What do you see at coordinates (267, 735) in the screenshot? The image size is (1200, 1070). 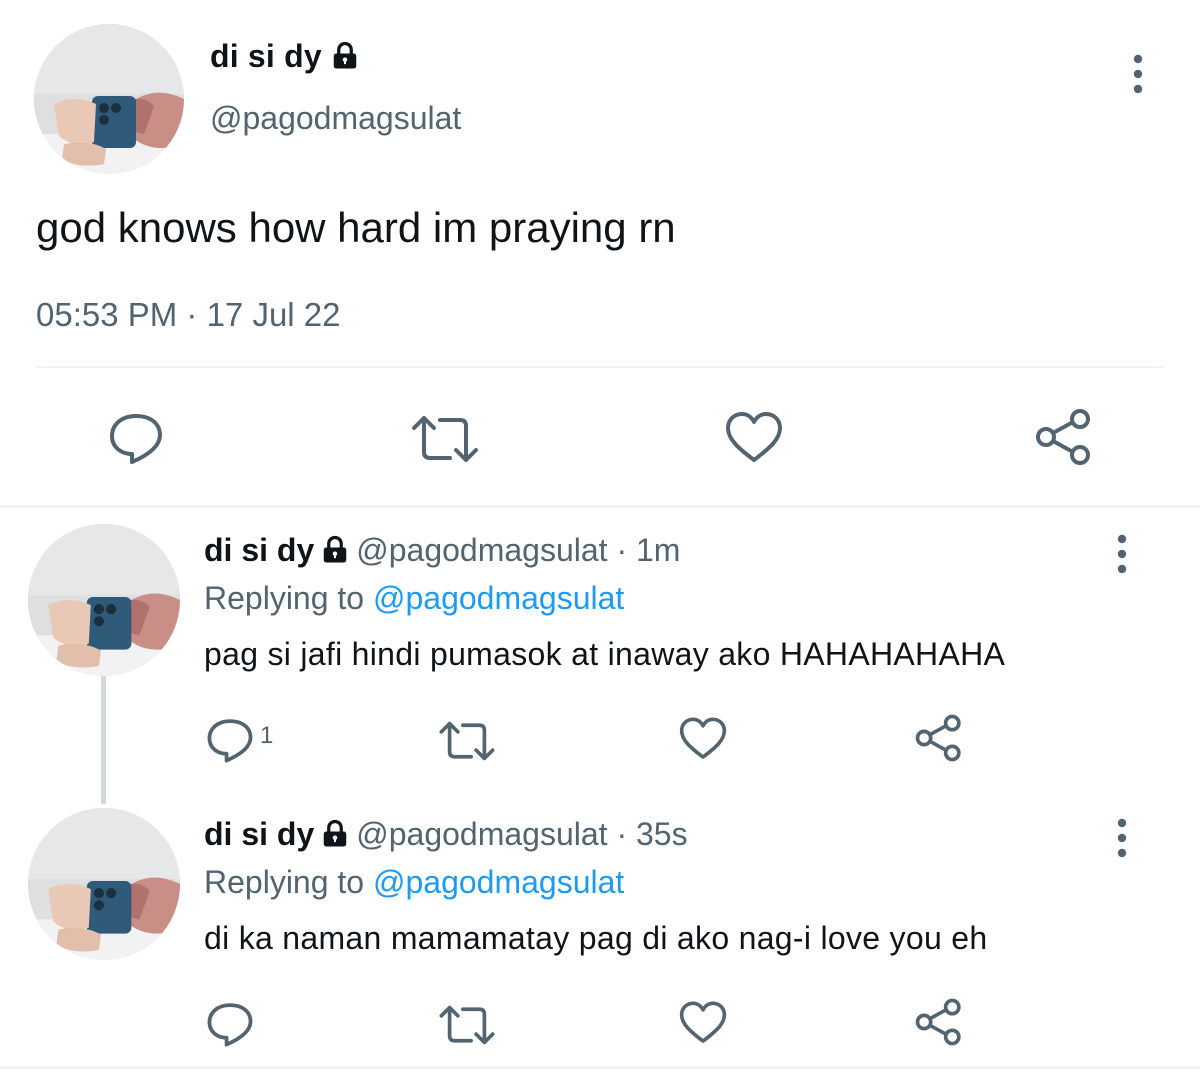 I see `reply-count: 1` at bounding box center [267, 735].